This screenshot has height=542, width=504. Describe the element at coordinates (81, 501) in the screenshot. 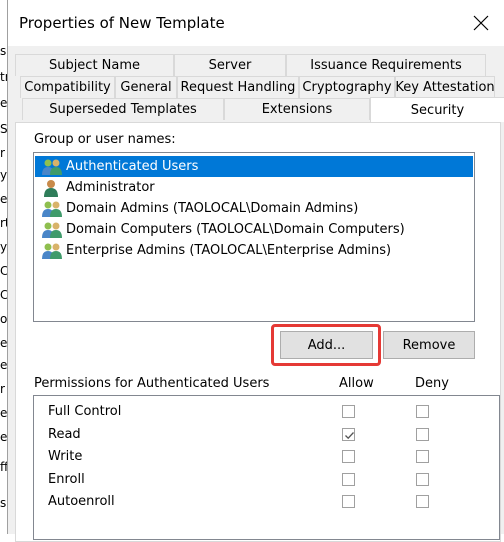

I see `permission-name: Autoenroll` at that location.